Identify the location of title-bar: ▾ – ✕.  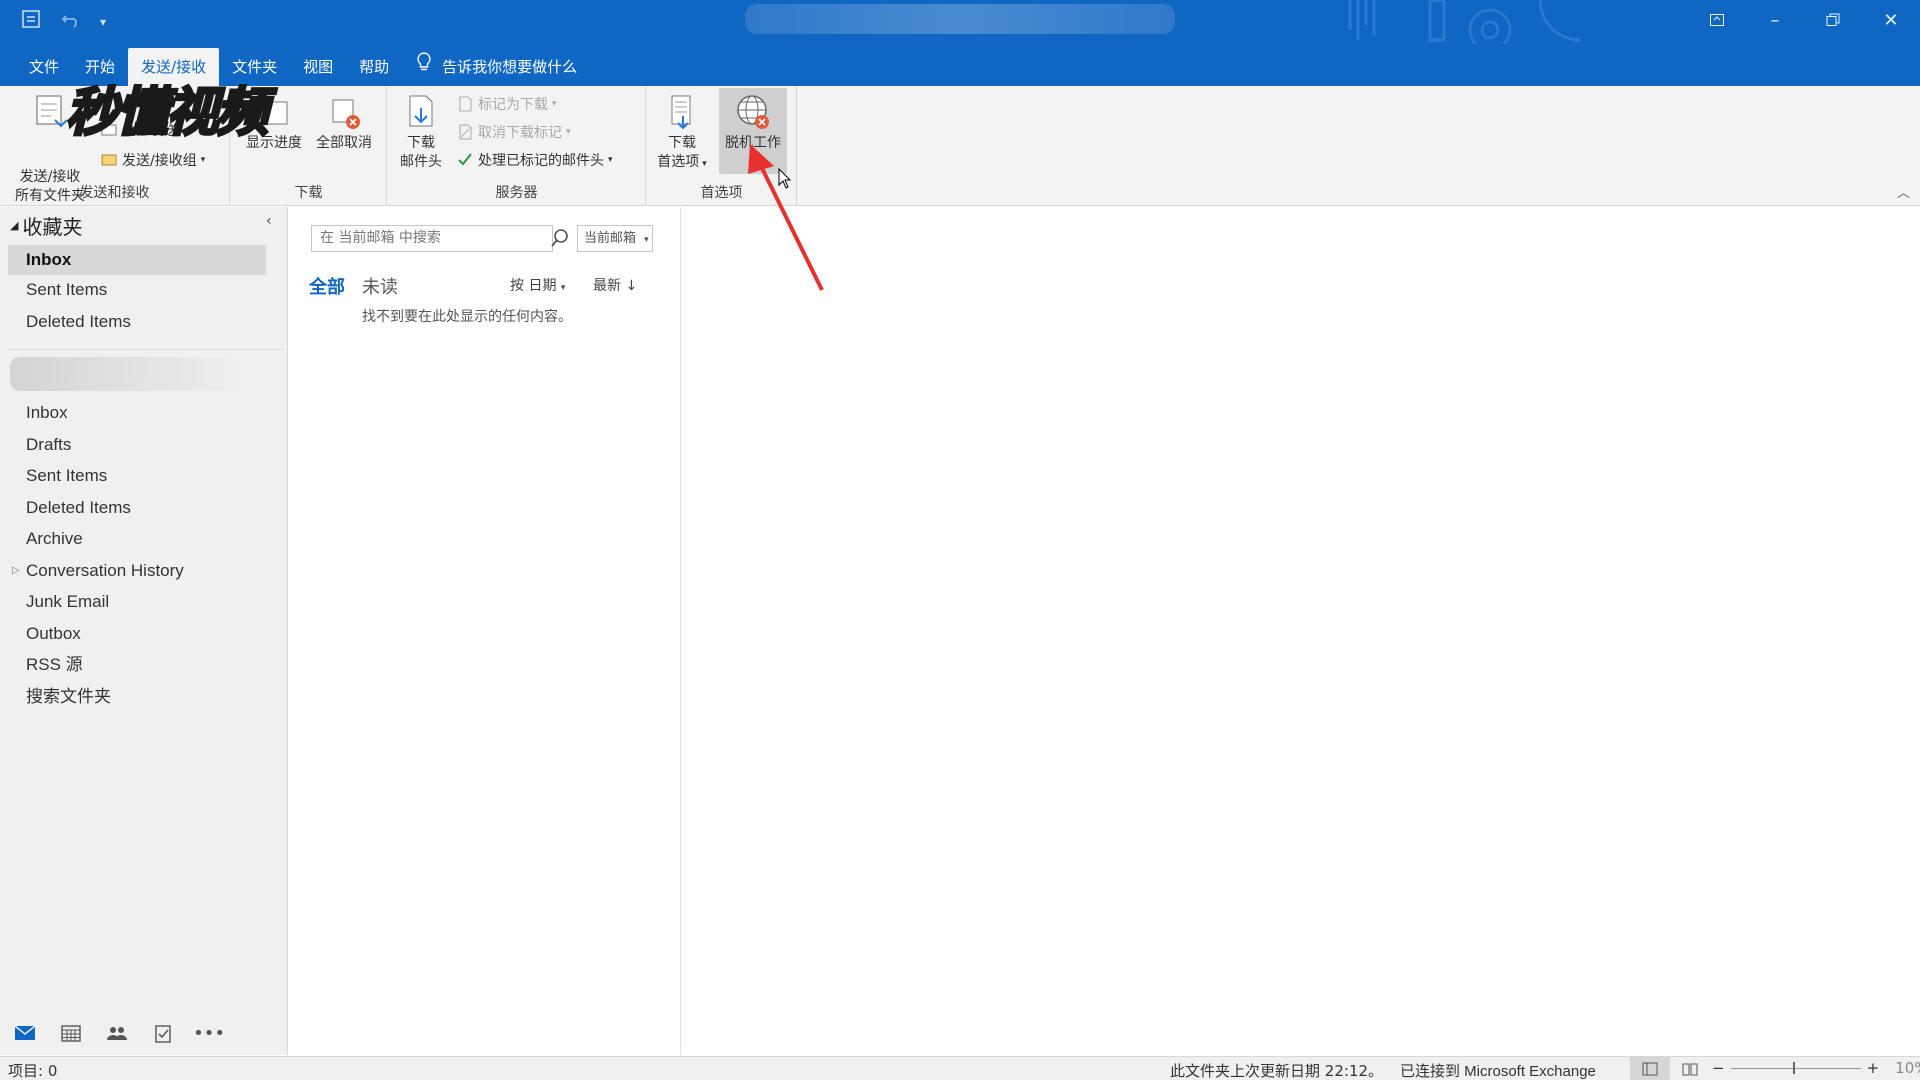
(960, 26).